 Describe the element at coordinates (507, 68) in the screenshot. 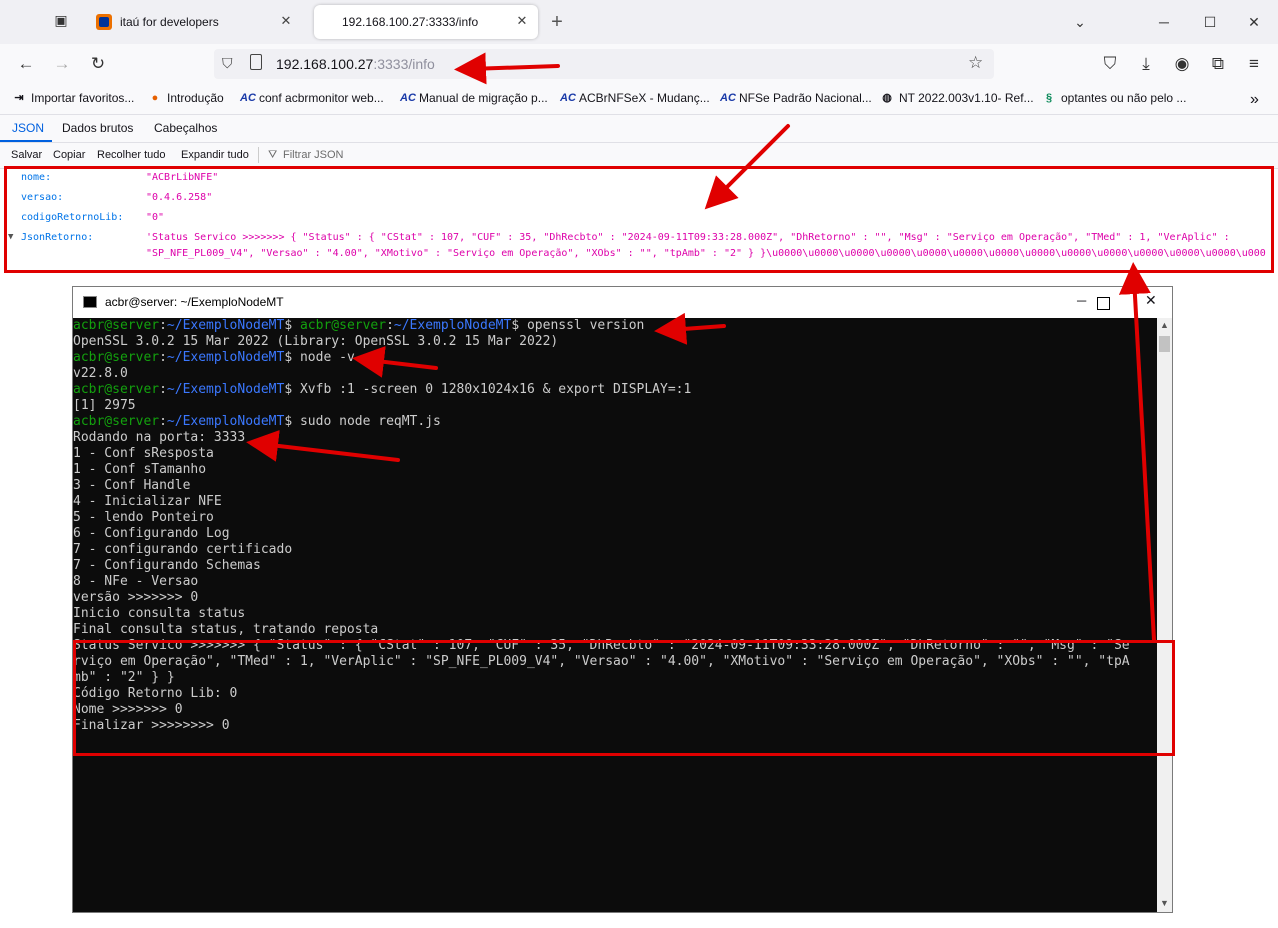

I see `arrow-to-url` at that location.